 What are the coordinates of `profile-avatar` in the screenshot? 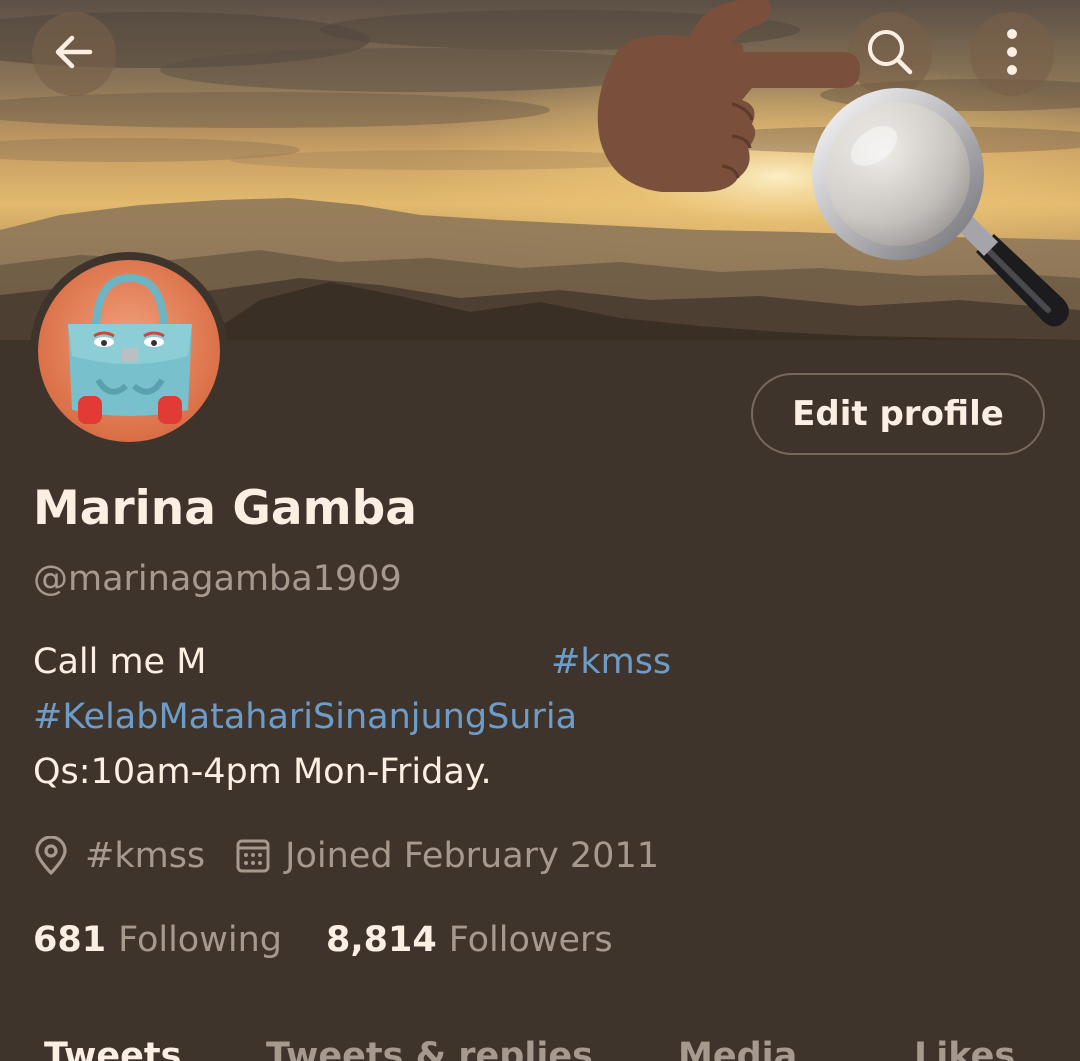 It's located at (129, 351).